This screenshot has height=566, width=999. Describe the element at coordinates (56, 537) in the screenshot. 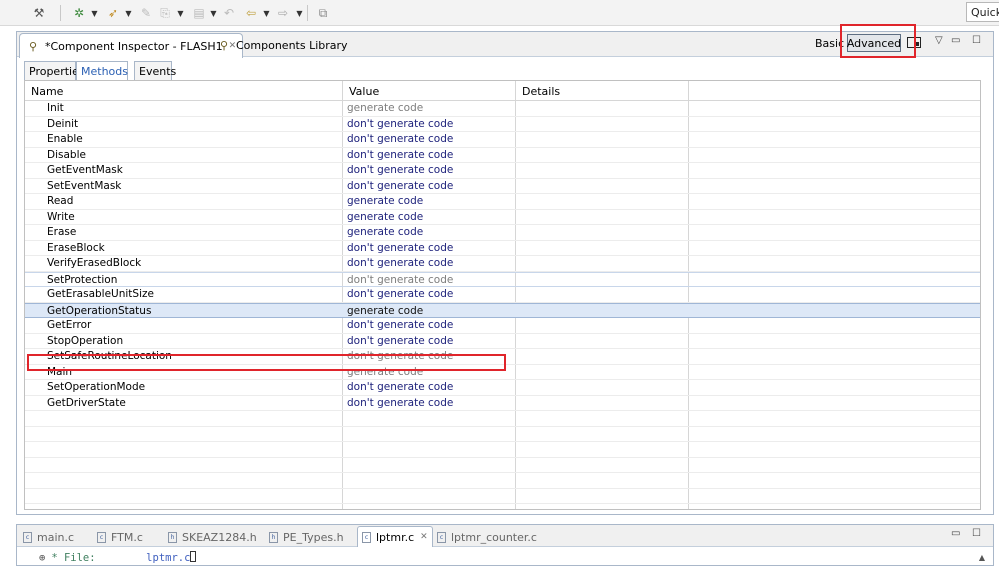

I see `editor-tab-label: main.c` at that location.